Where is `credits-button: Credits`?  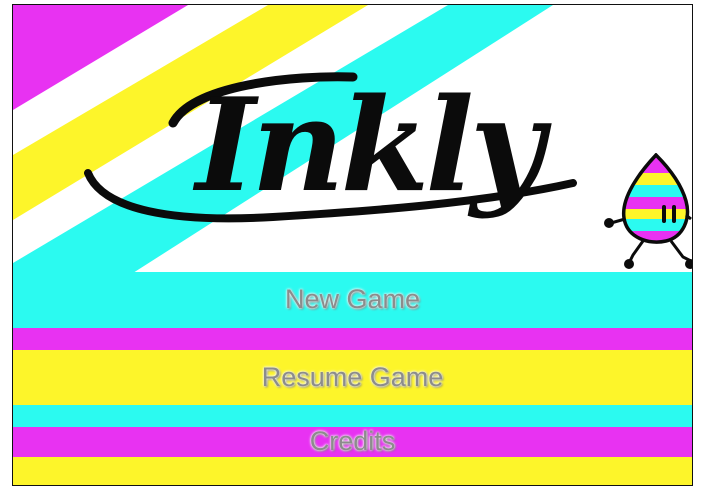 credits-button: Credits is located at coordinates (352, 441).